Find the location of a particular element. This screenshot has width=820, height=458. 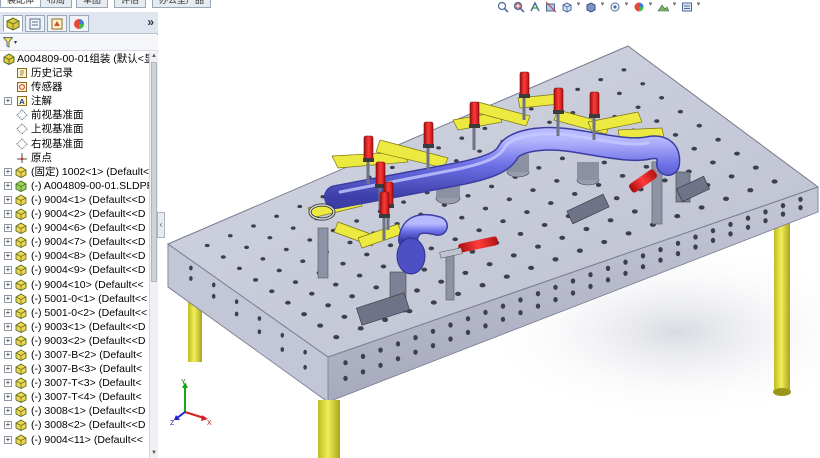

command-tab: 草图 is located at coordinates (92, 4).